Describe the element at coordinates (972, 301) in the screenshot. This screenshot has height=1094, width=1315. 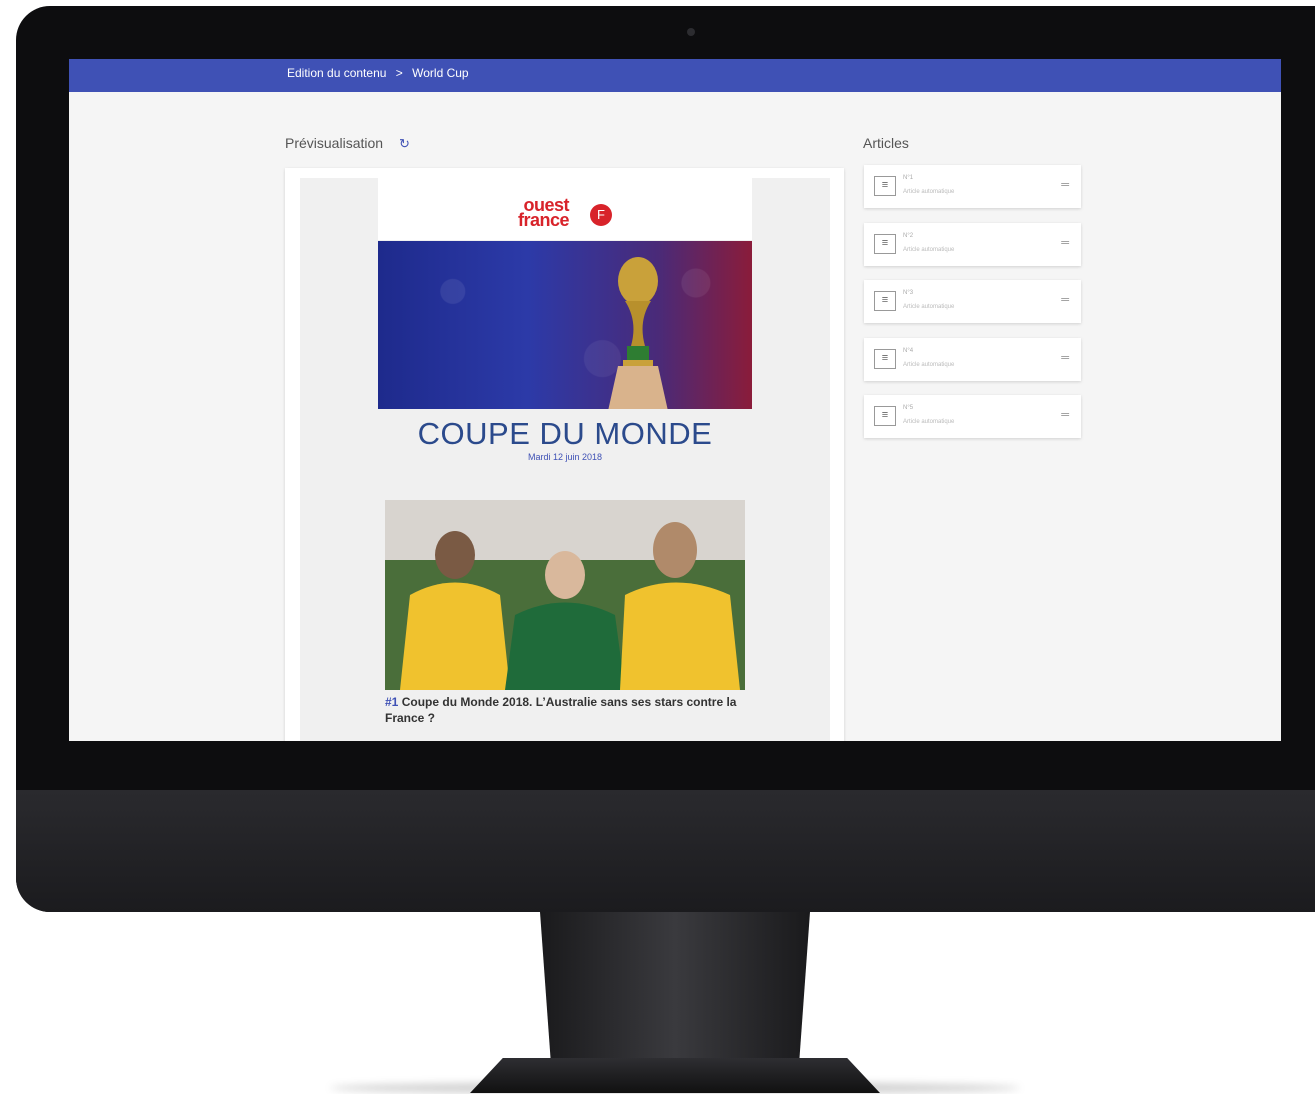
I see `article-item: ≡ N°3 Article automatique ═` at that location.